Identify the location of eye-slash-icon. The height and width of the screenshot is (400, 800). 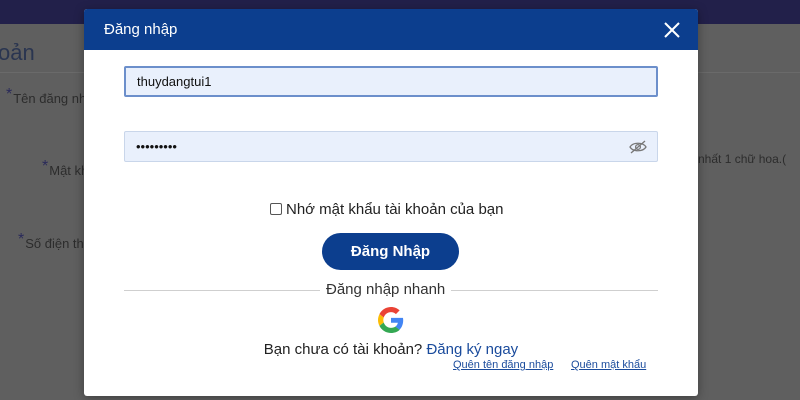
(638, 147).